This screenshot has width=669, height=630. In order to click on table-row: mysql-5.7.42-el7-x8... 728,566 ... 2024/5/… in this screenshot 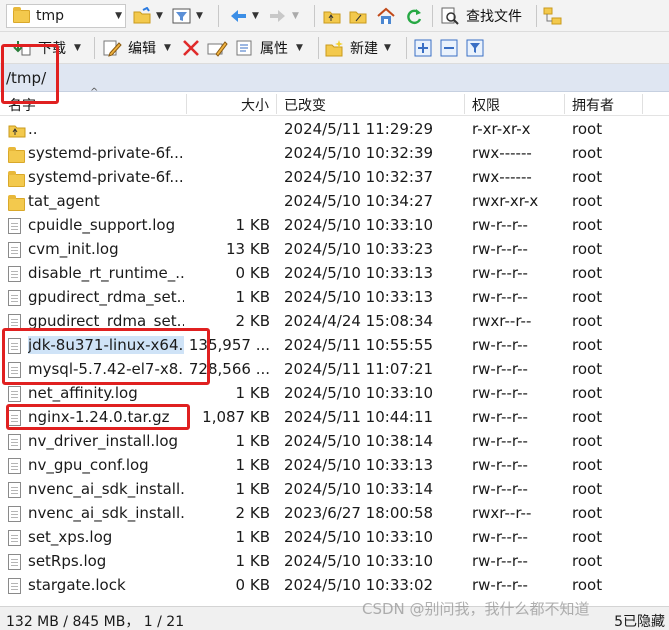, I will do `click(334, 370)`.